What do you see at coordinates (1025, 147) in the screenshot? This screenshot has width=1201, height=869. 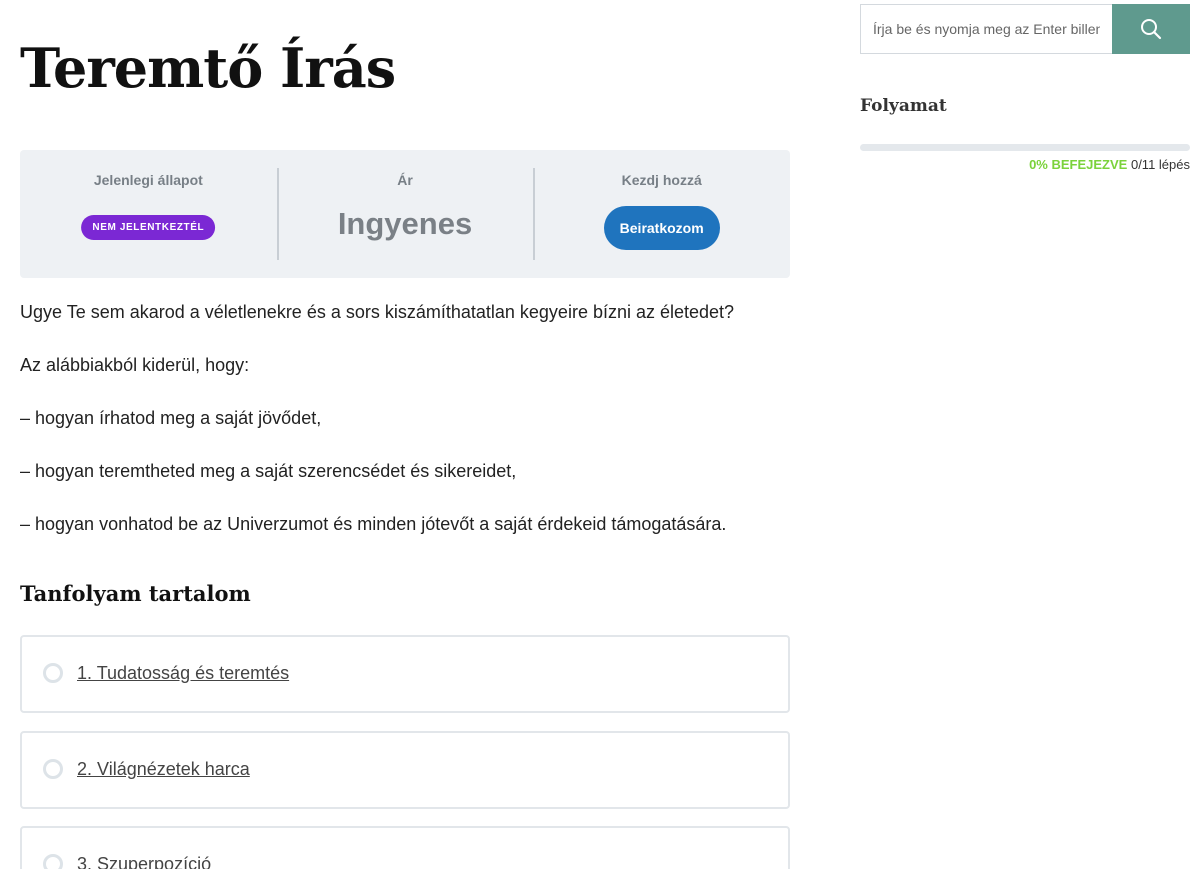 I see `progress-bar` at bounding box center [1025, 147].